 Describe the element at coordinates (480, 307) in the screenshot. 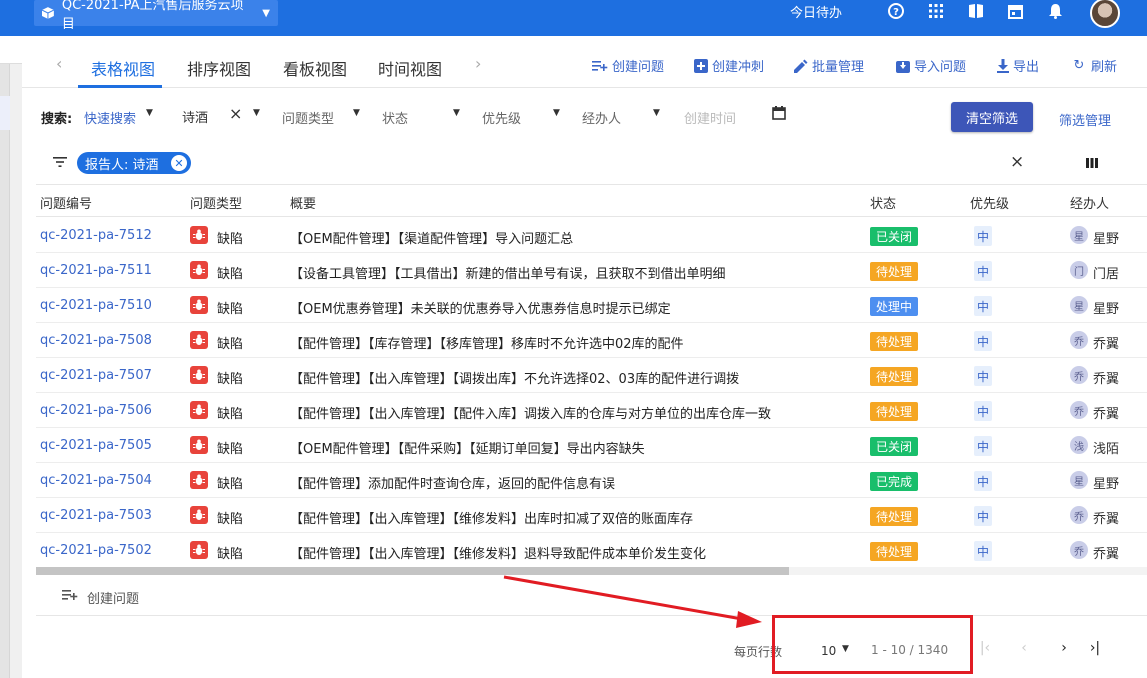

I see `issue-summary: 【OEM优惠券管理】未关联的优惠券导入优惠券信息时提示已绑定` at that location.